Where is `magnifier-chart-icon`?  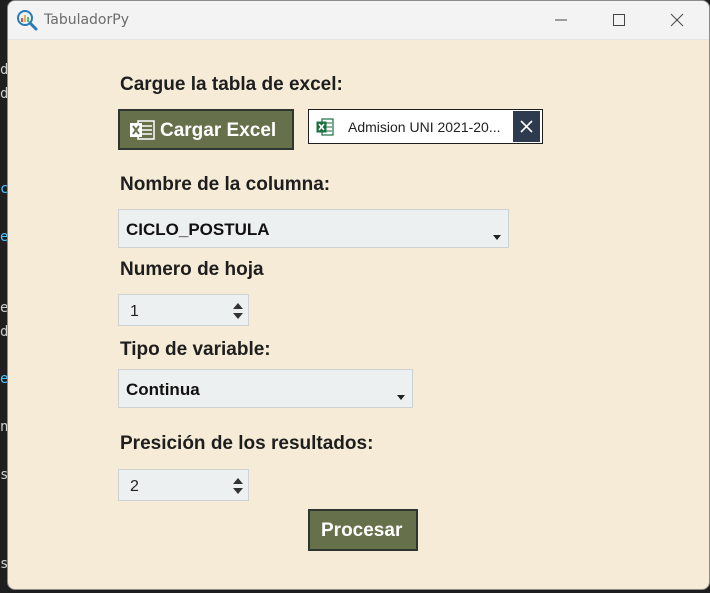 magnifier-chart-icon is located at coordinates (27, 20).